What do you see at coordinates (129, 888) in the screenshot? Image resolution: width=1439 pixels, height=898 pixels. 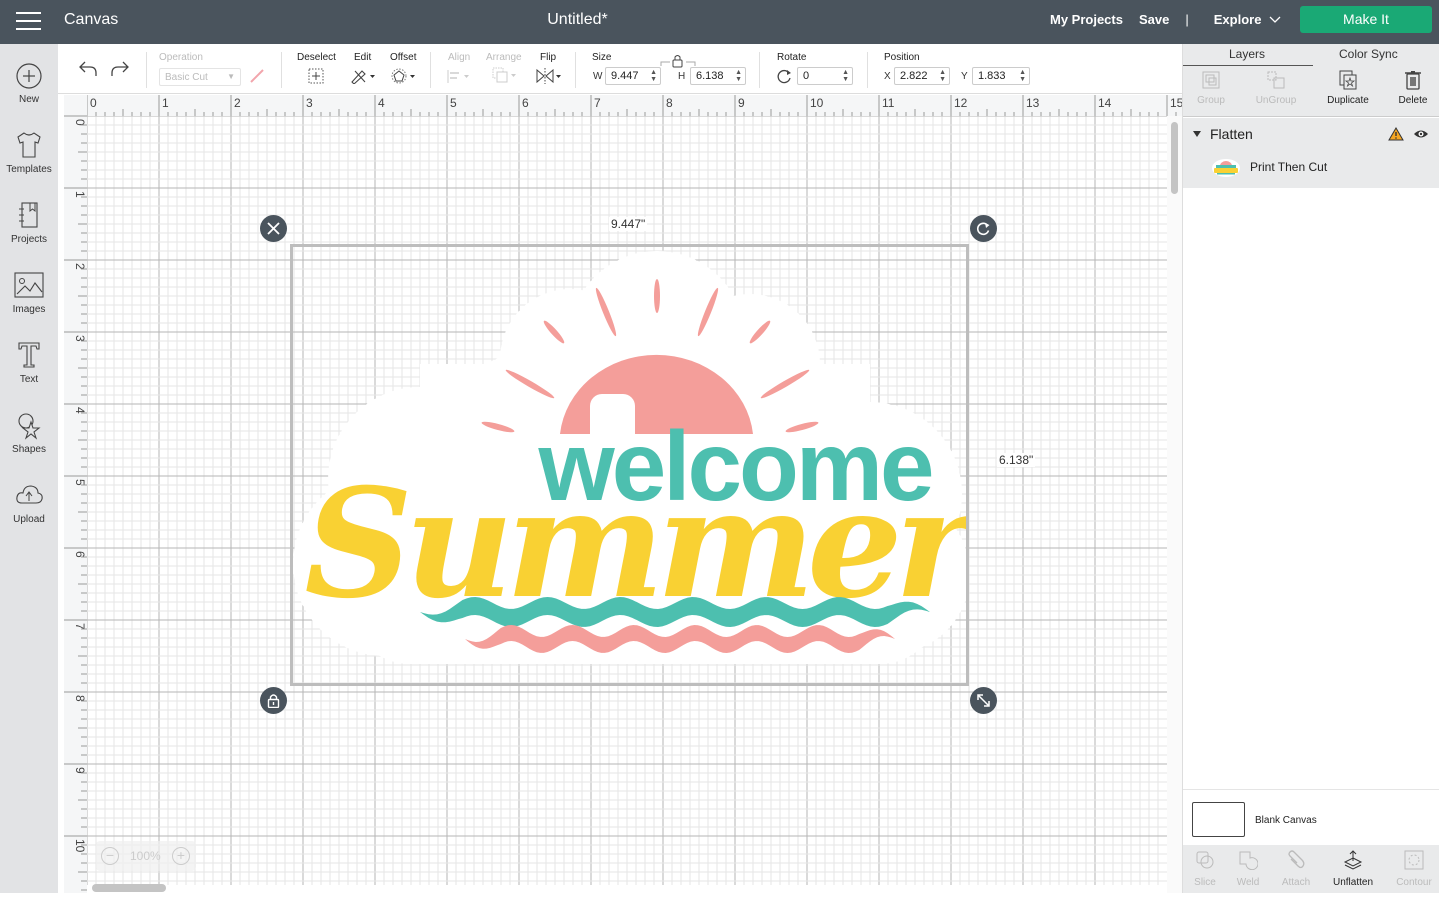 I see `horizontal-scrollbar` at bounding box center [129, 888].